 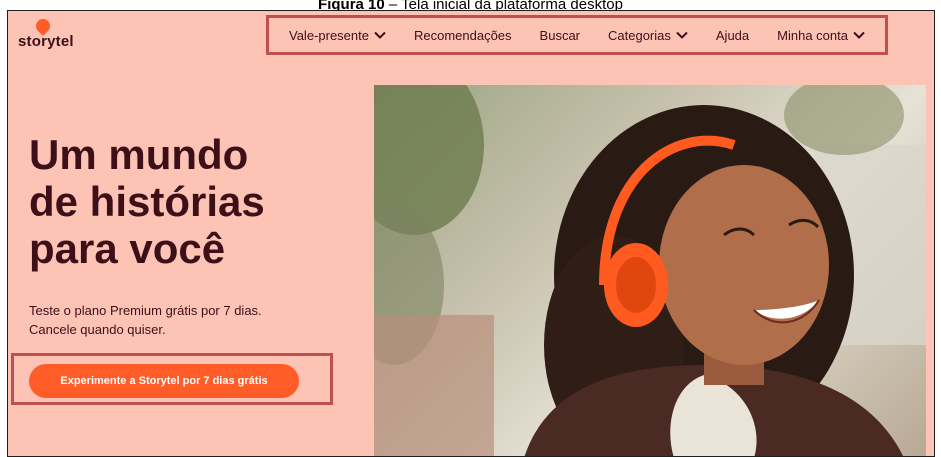 What do you see at coordinates (147, 201) in the screenshot?
I see `headline-line: de histórias` at bounding box center [147, 201].